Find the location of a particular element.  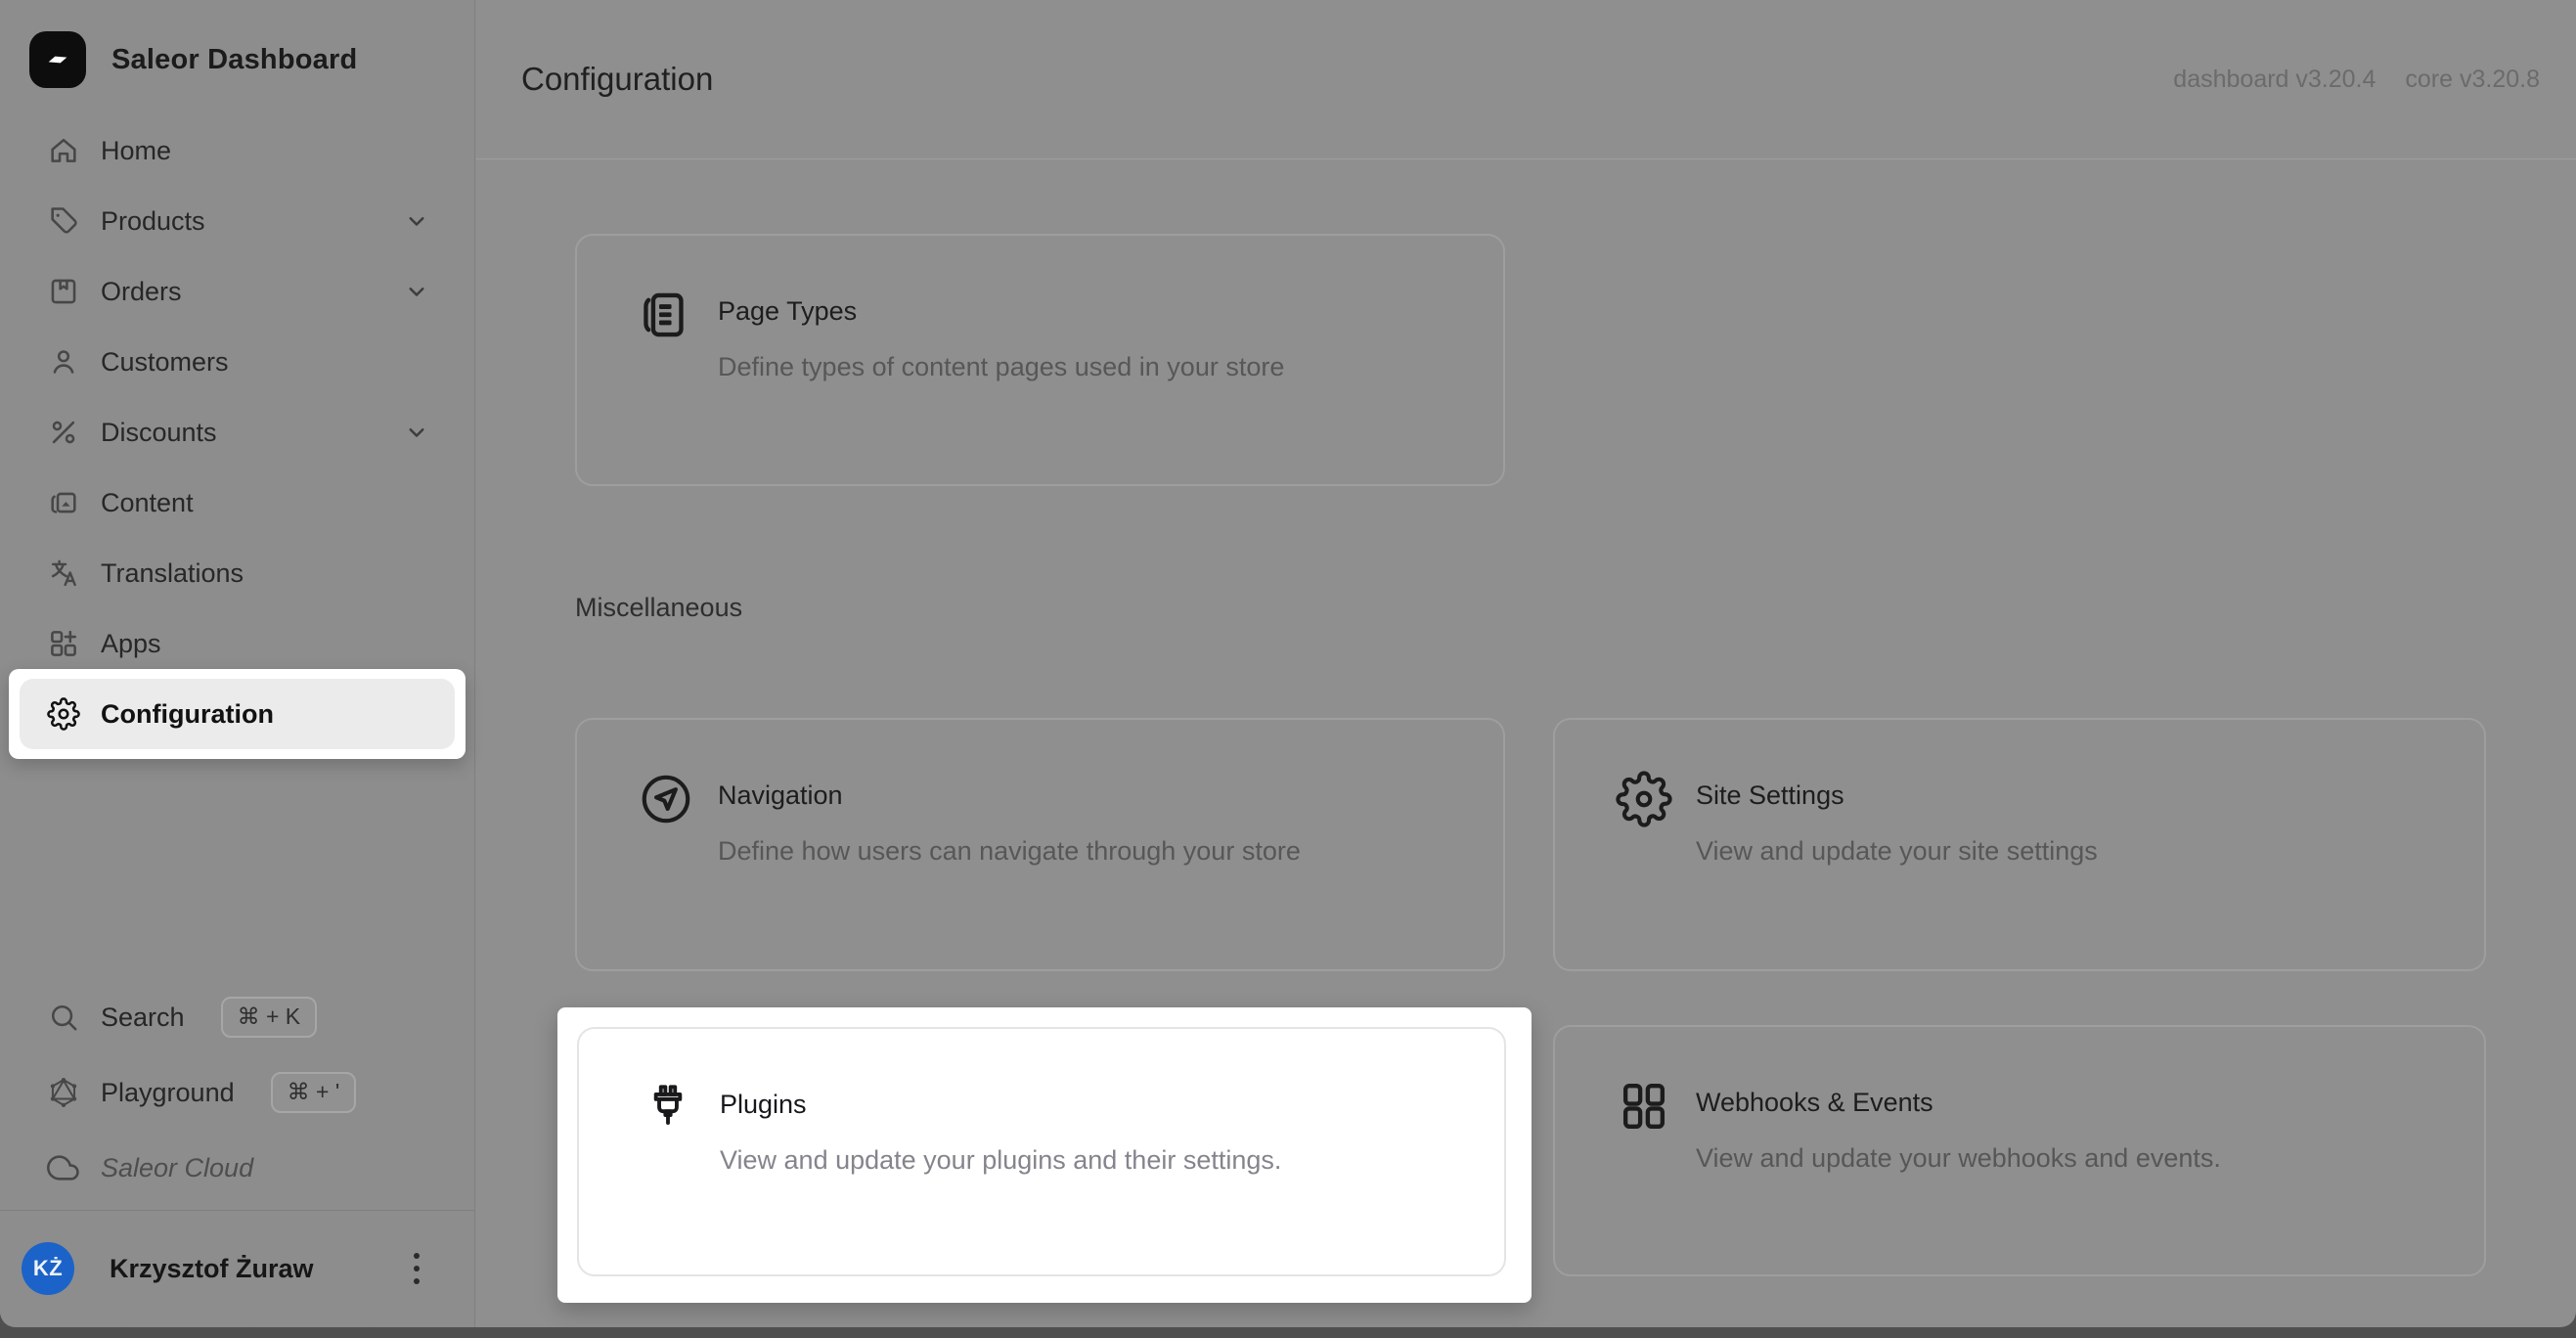

sidebar-item-label: Discounts is located at coordinates (159, 432).